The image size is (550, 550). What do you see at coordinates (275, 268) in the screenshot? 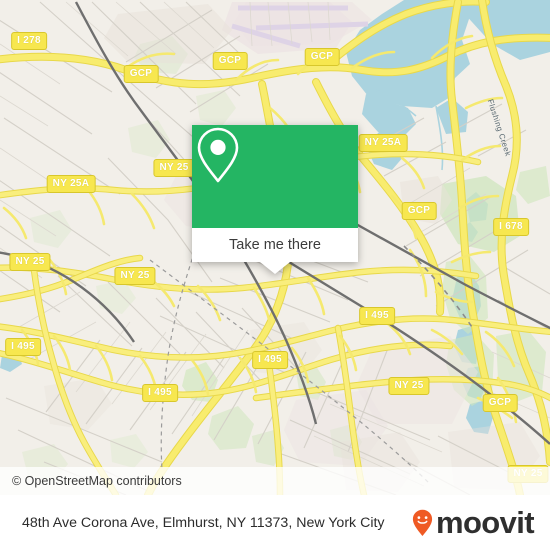
I see `popup-pointer-tail` at bounding box center [275, 268].